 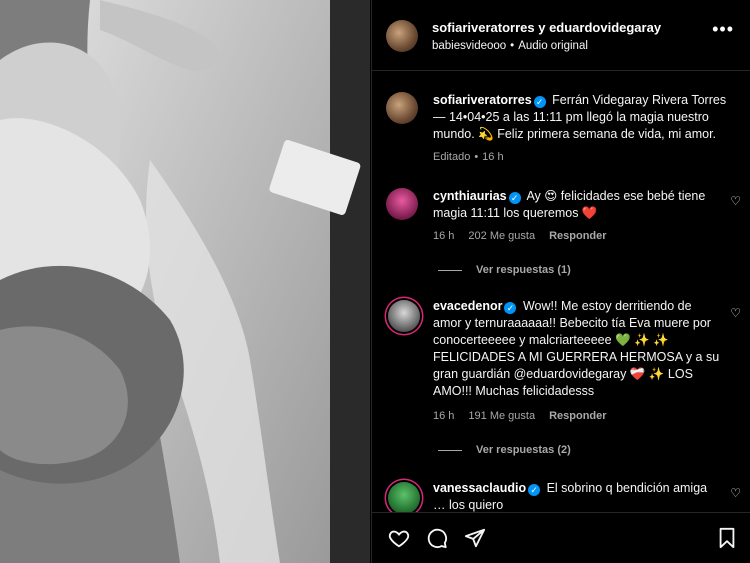 I want to click on comment-meta: 16 h 202 Me gusta Responder, so click(x=527, y=236).